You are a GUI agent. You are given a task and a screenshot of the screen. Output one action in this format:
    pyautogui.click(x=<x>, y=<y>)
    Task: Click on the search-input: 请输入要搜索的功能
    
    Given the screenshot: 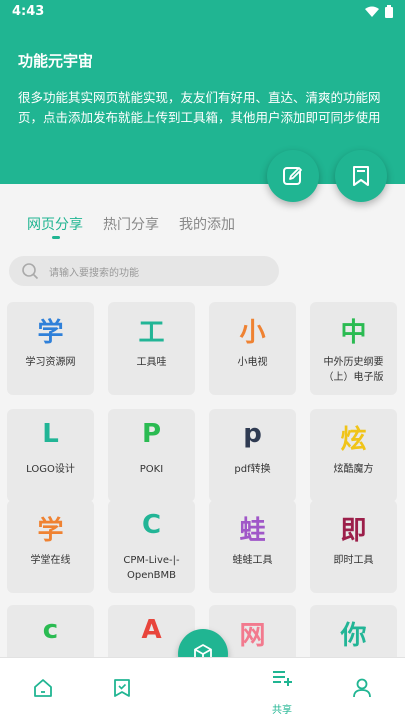 What is the action you would take?
    pyautogui.click(x=144, y=271)
    